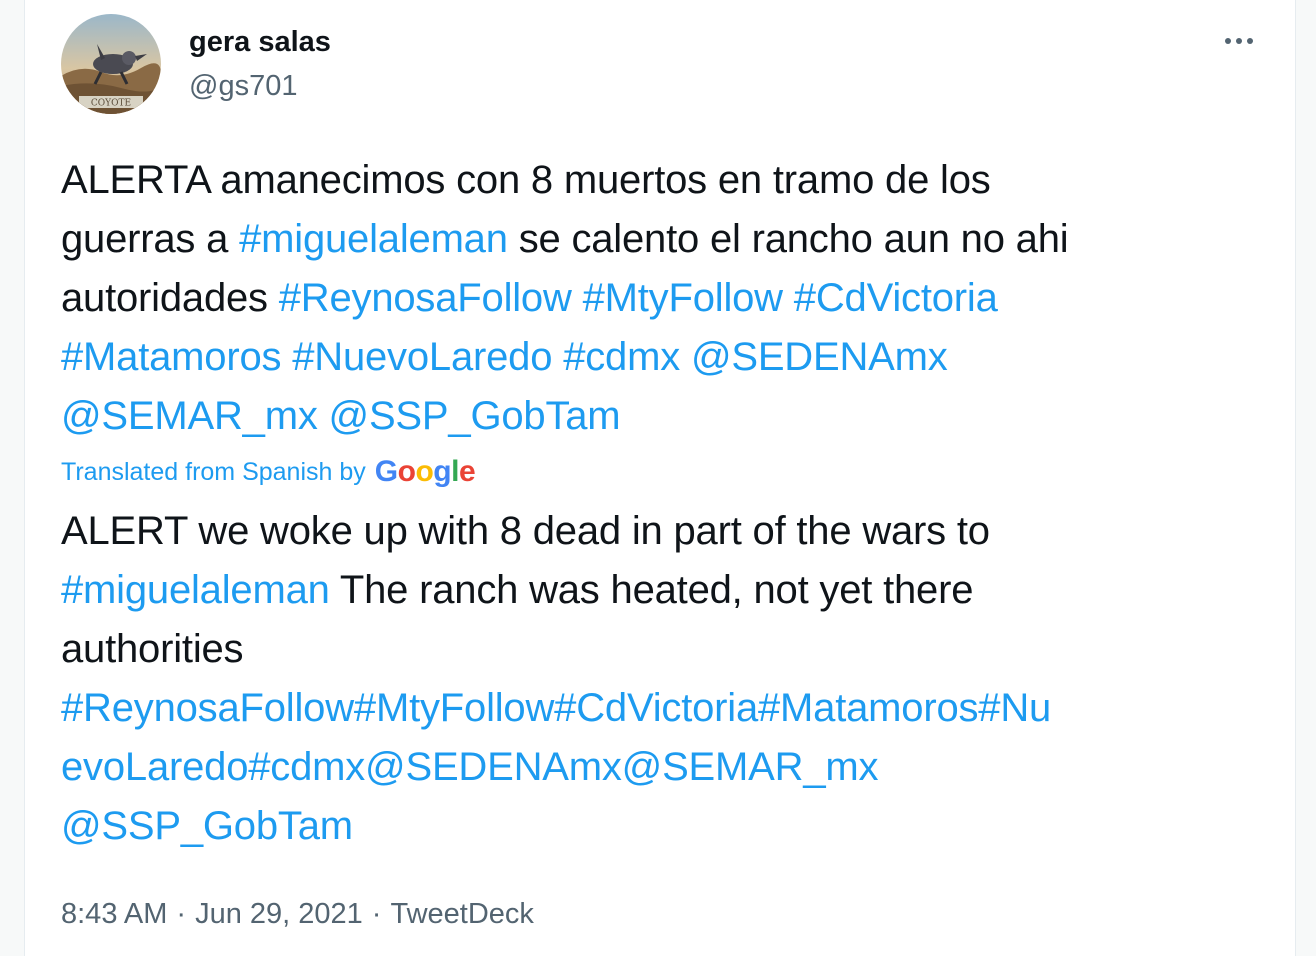 Image resolution: width=1316 pixels, height=956 pixels. Describe the element at coordinates (461, 914) in the screenshot. I see `tweet-source: TweetDeck` at that location.